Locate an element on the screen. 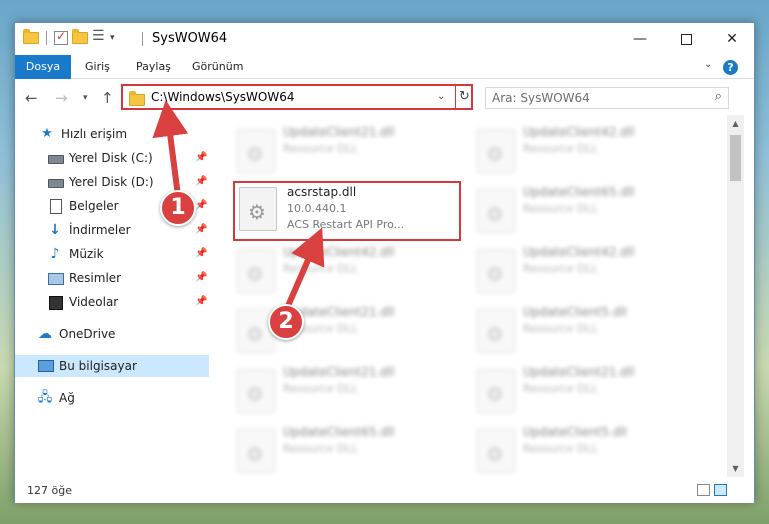 This screenshot has width=769, height=524. maximize-button is located at coordinates (686, 39).